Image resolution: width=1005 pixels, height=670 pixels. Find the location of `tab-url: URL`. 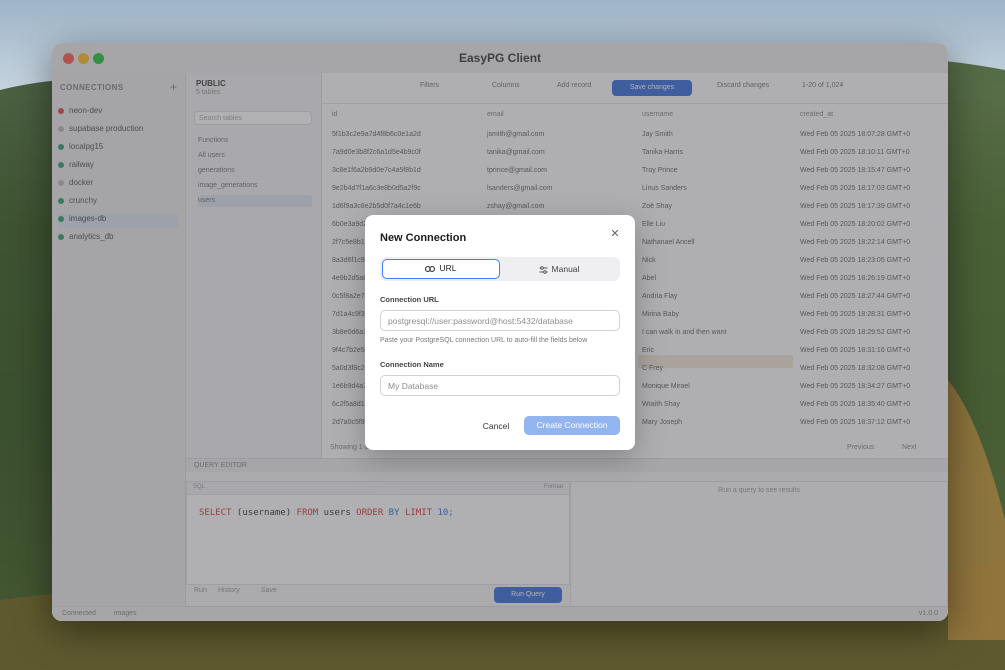

tab-url: URL is located at coordinates (441, 269).